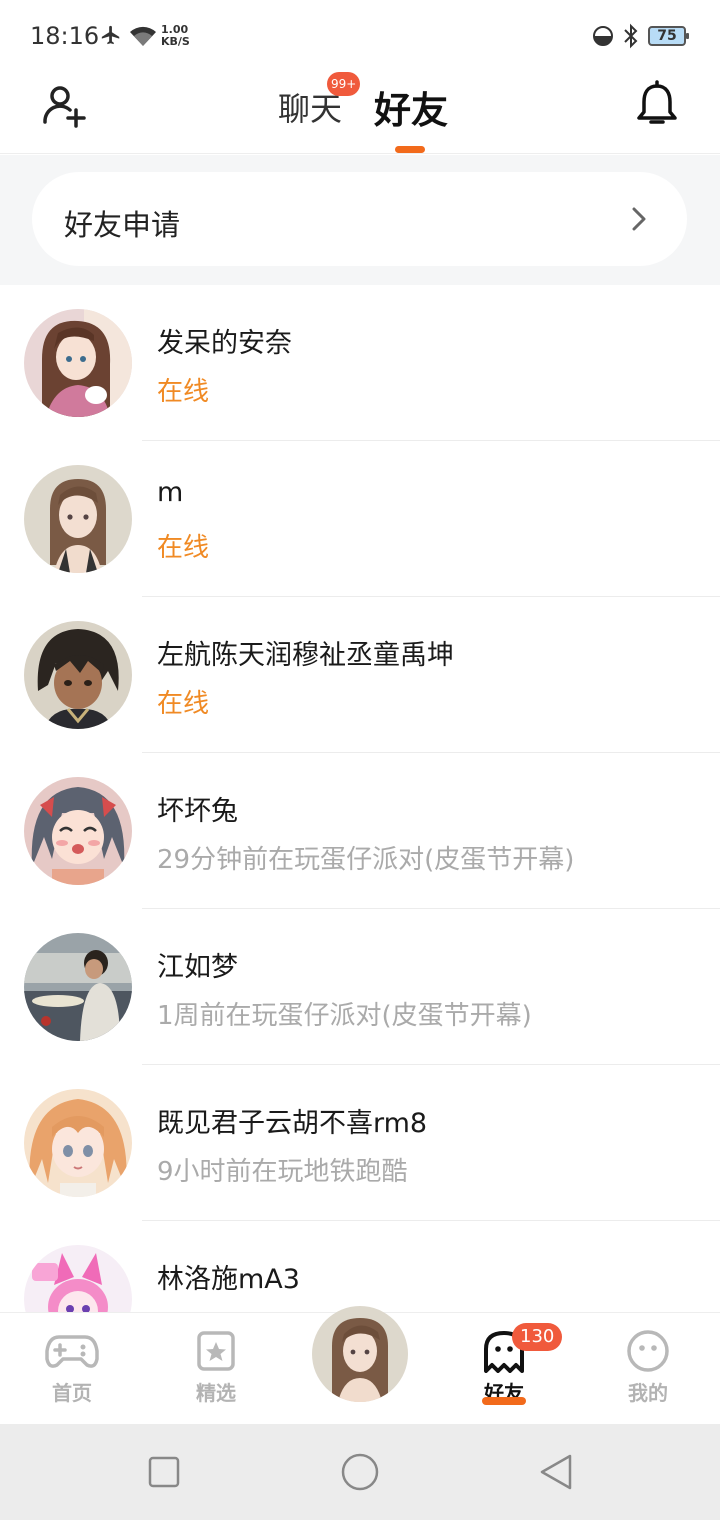 Image resolution: width=720 pixels, height=1520 pixels. I want to click on friend-status: 1周前在玩蛋仔派对(皮蛋节开幕), so click(344, 1016).